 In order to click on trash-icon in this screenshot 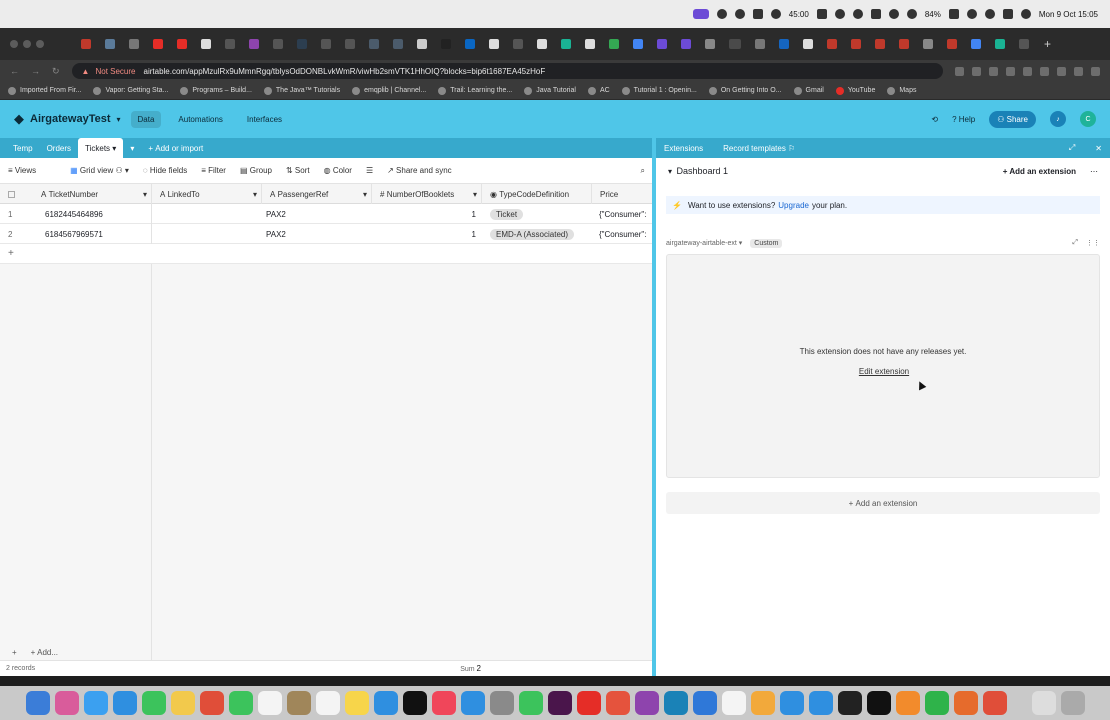, I will do `click(1072, 703)`.